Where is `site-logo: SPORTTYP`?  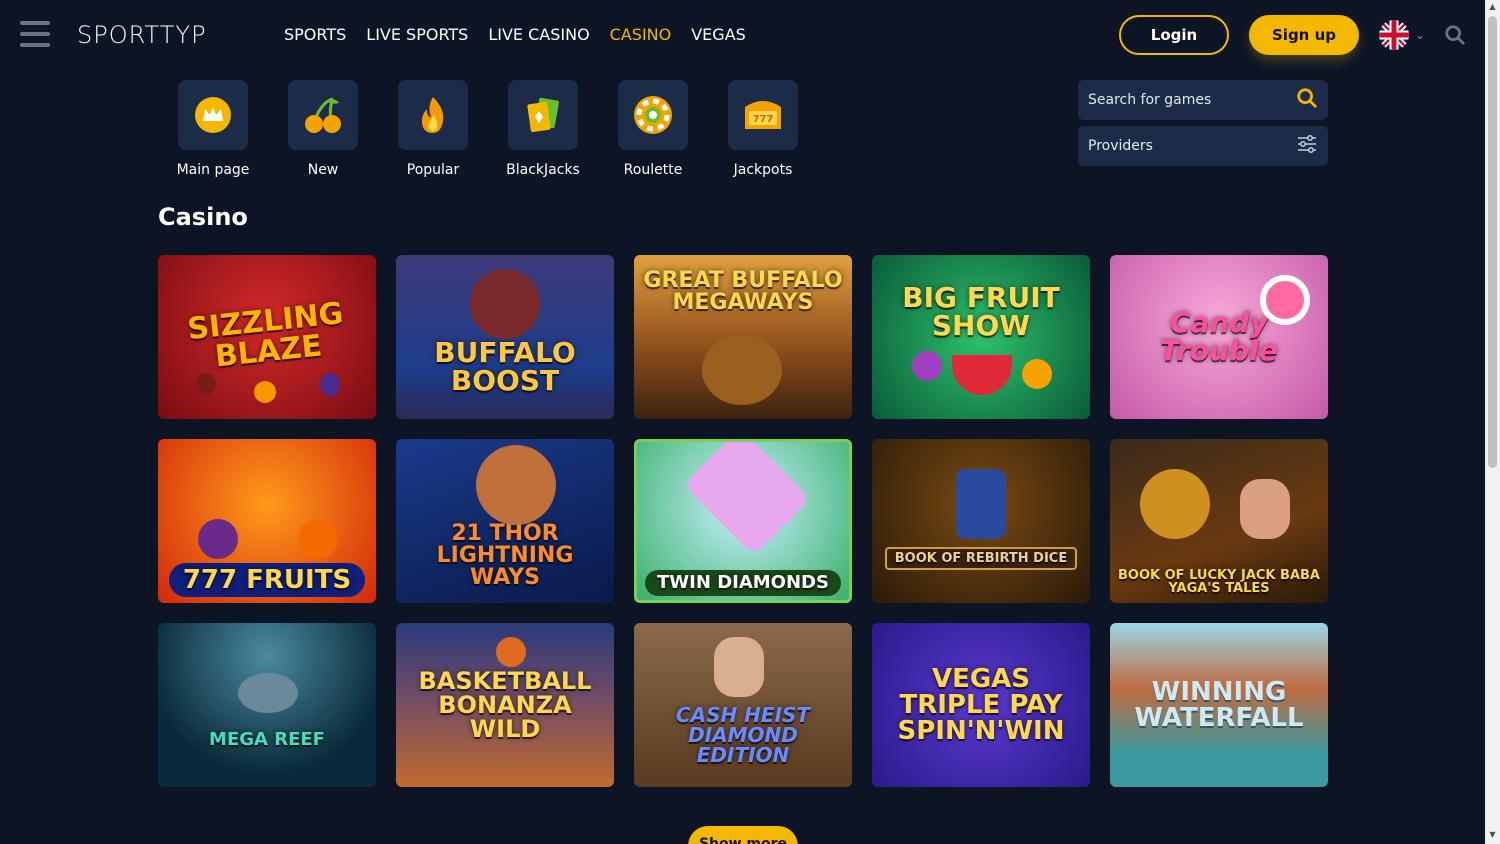
site-logo: SPORTTYP is located at coordinates (142, 35).